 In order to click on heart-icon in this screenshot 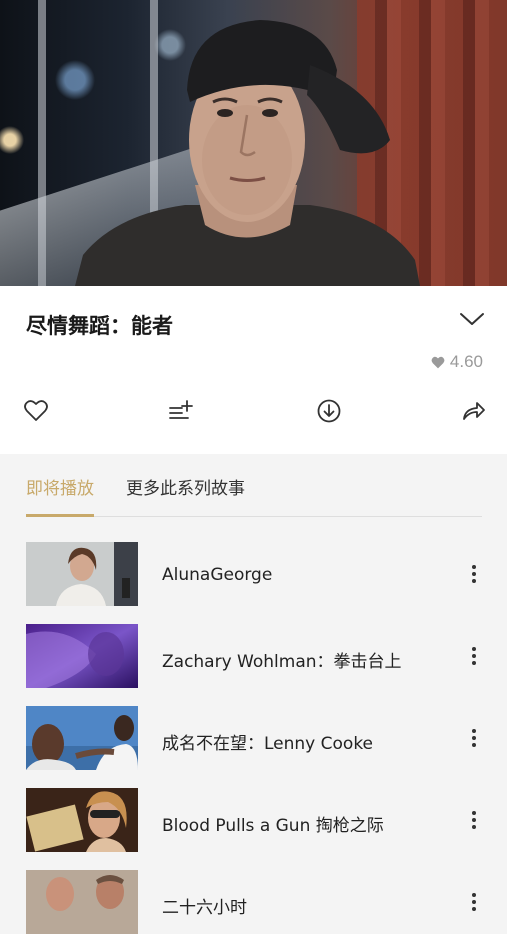, I will do `click(438, 362)`.